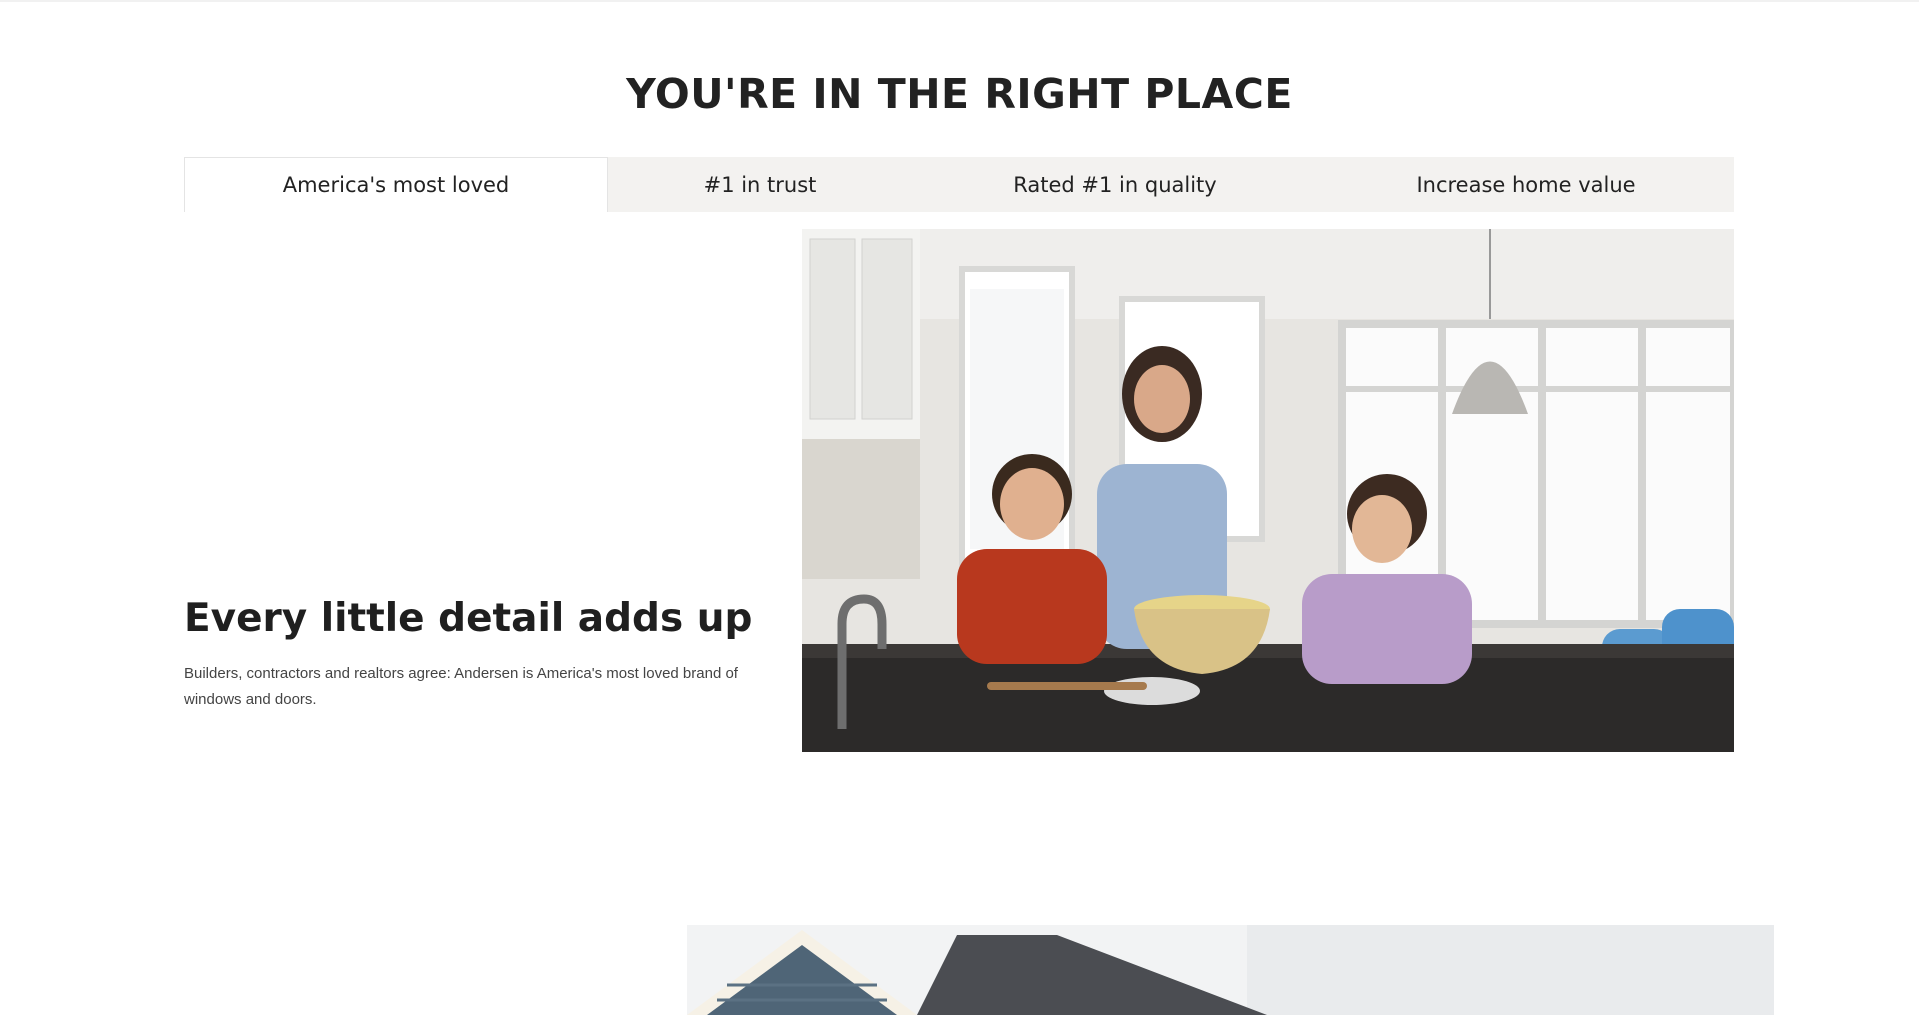 Image resolution: width=1919 pixels, height=1015 pixels. What do you see at coordinates (1526, 184) in the screenshot?
I see `tab-increase-home-value: Increase home value` at bounding box center [1526, 184].